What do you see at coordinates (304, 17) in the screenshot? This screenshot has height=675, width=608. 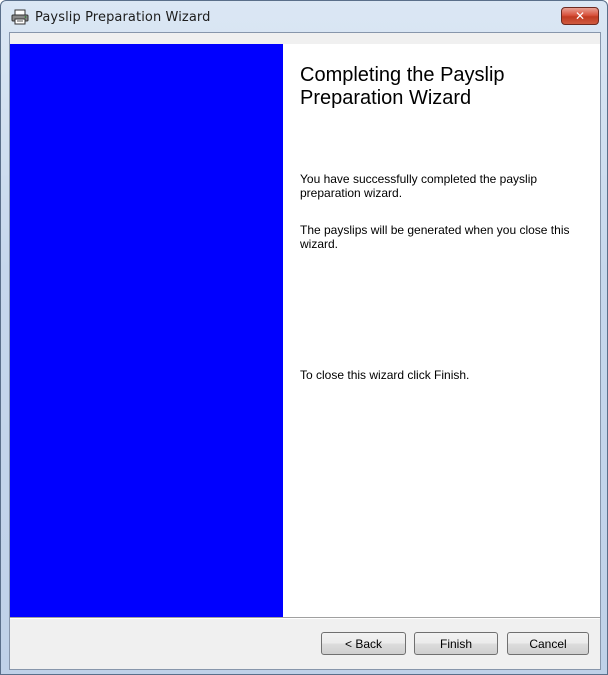 I see `title-bar: Payslip Preparation Wizard ✕` at bounding box center [304, 17].